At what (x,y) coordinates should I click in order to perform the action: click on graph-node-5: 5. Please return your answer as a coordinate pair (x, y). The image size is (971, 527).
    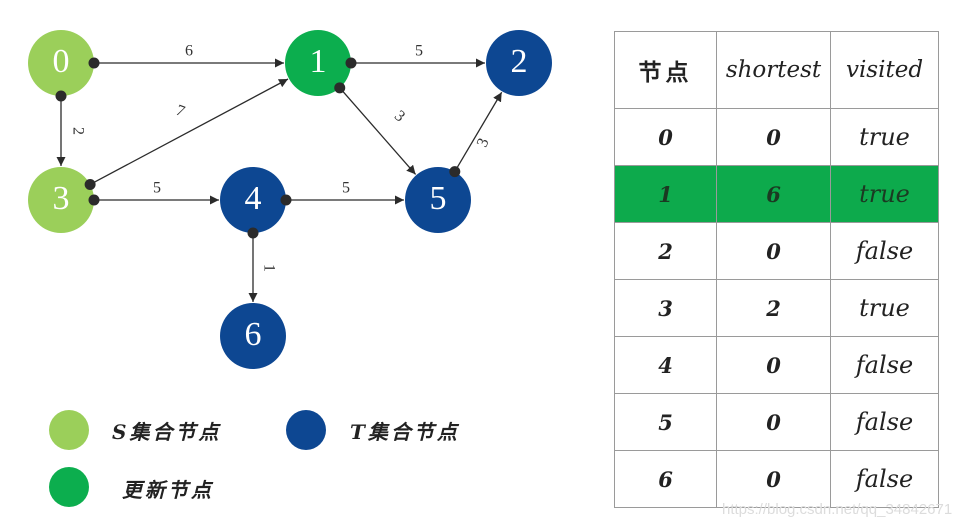
    Looking at the image, I should click on (438, 200).